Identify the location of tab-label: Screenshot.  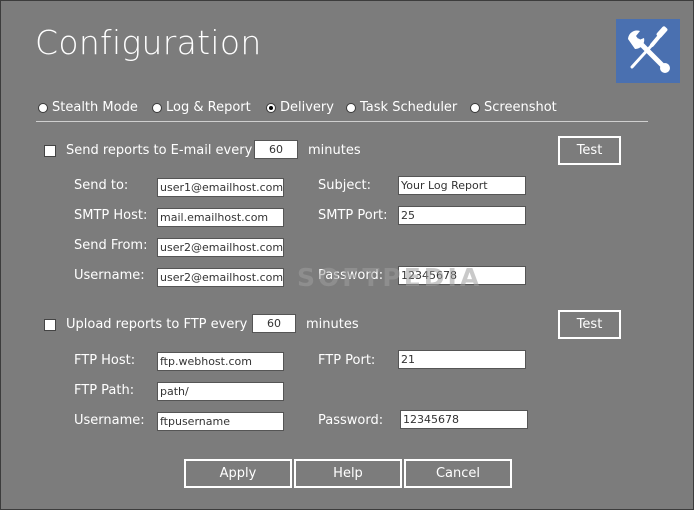
(520, 107).